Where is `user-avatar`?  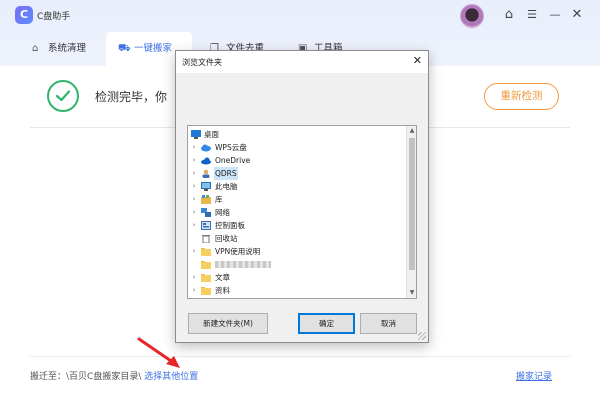
user-avatar is located at coordinates (472, 16).